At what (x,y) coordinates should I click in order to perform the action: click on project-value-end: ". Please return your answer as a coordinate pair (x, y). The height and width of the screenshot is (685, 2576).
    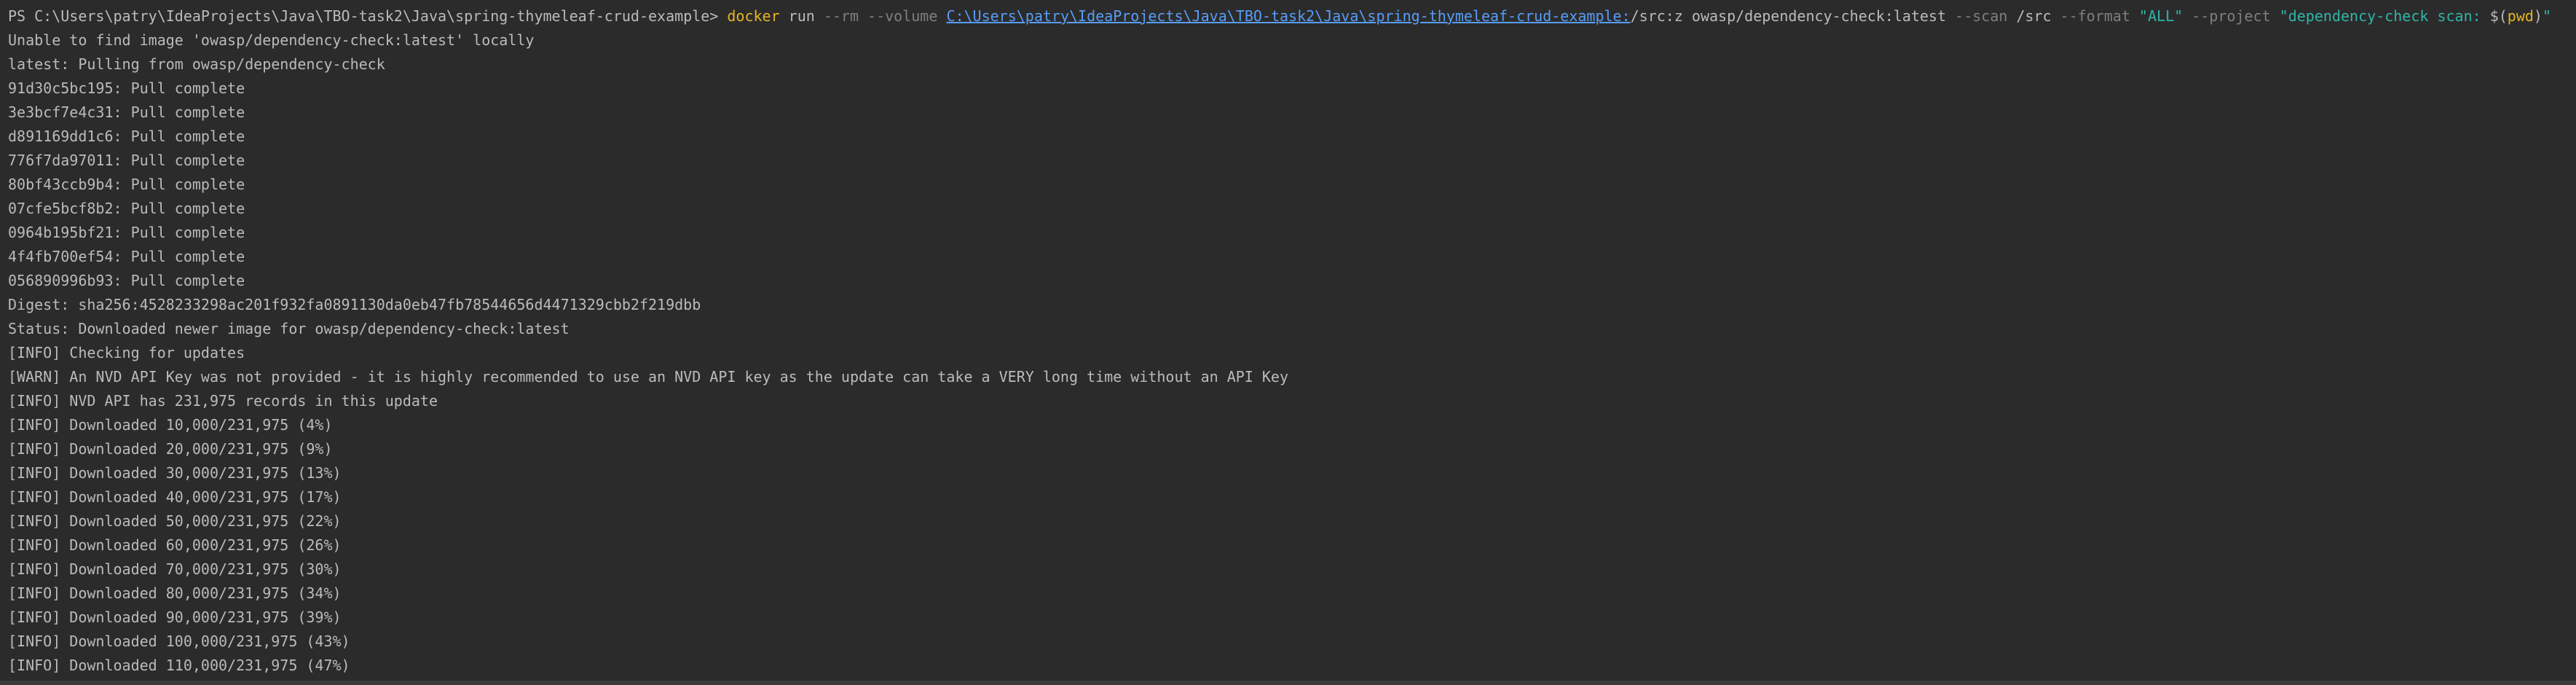
    Looking at the image, I should click on (2547, 16).